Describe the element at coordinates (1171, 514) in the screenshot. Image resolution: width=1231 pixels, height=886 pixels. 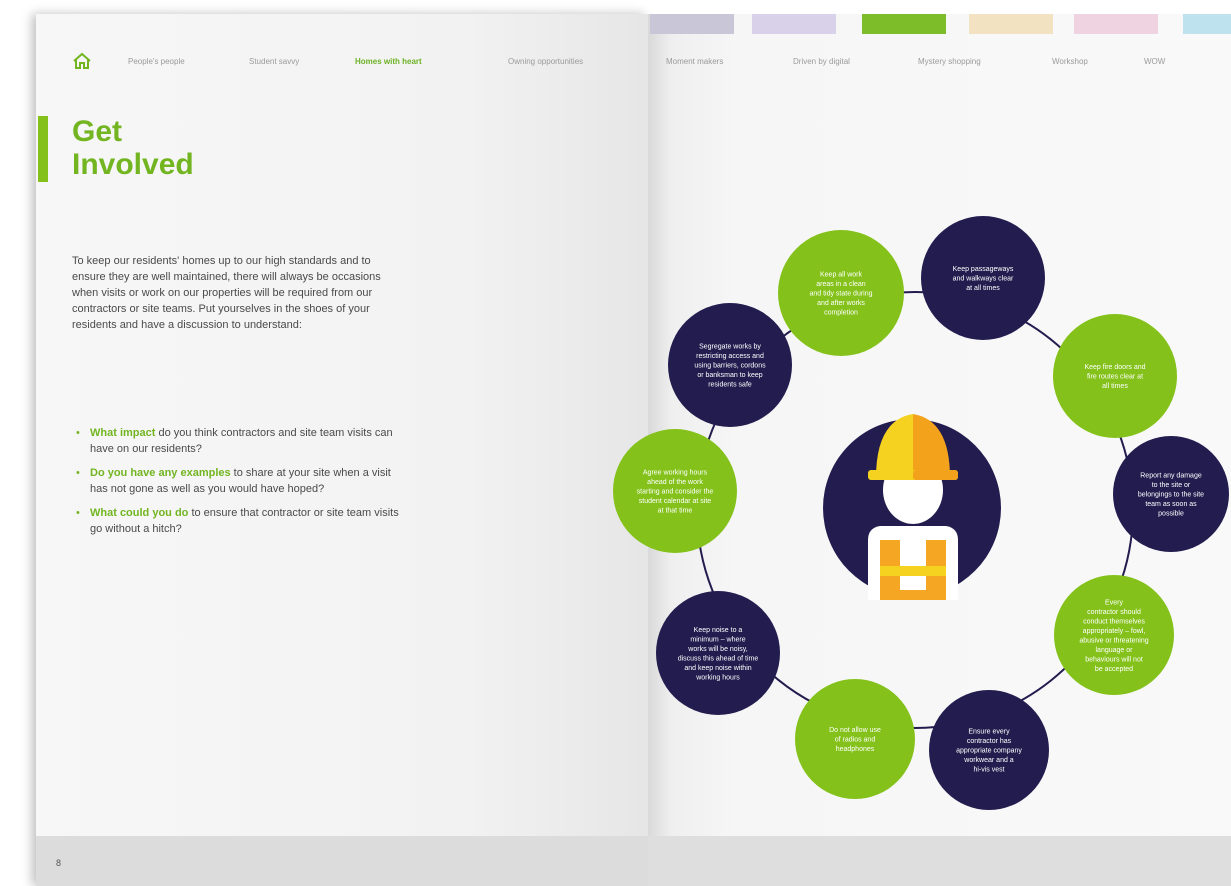
I see `guideline-text: possible` at that location.